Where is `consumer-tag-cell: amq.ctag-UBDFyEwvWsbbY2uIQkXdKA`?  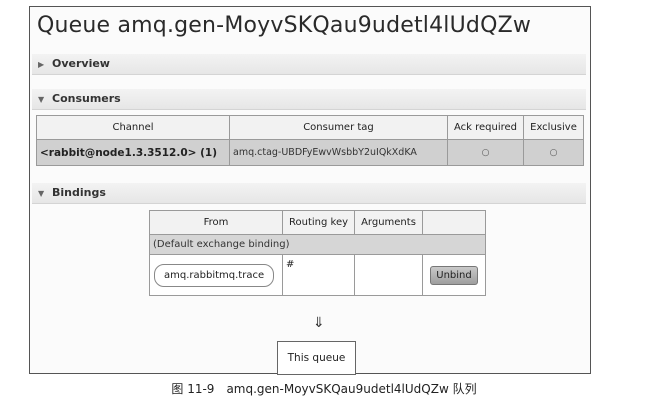 consumer-tag-cell: amq.ctag-UBDFyEwvWsbbY2uIQkXdKA is located at coordinates (338, 152).